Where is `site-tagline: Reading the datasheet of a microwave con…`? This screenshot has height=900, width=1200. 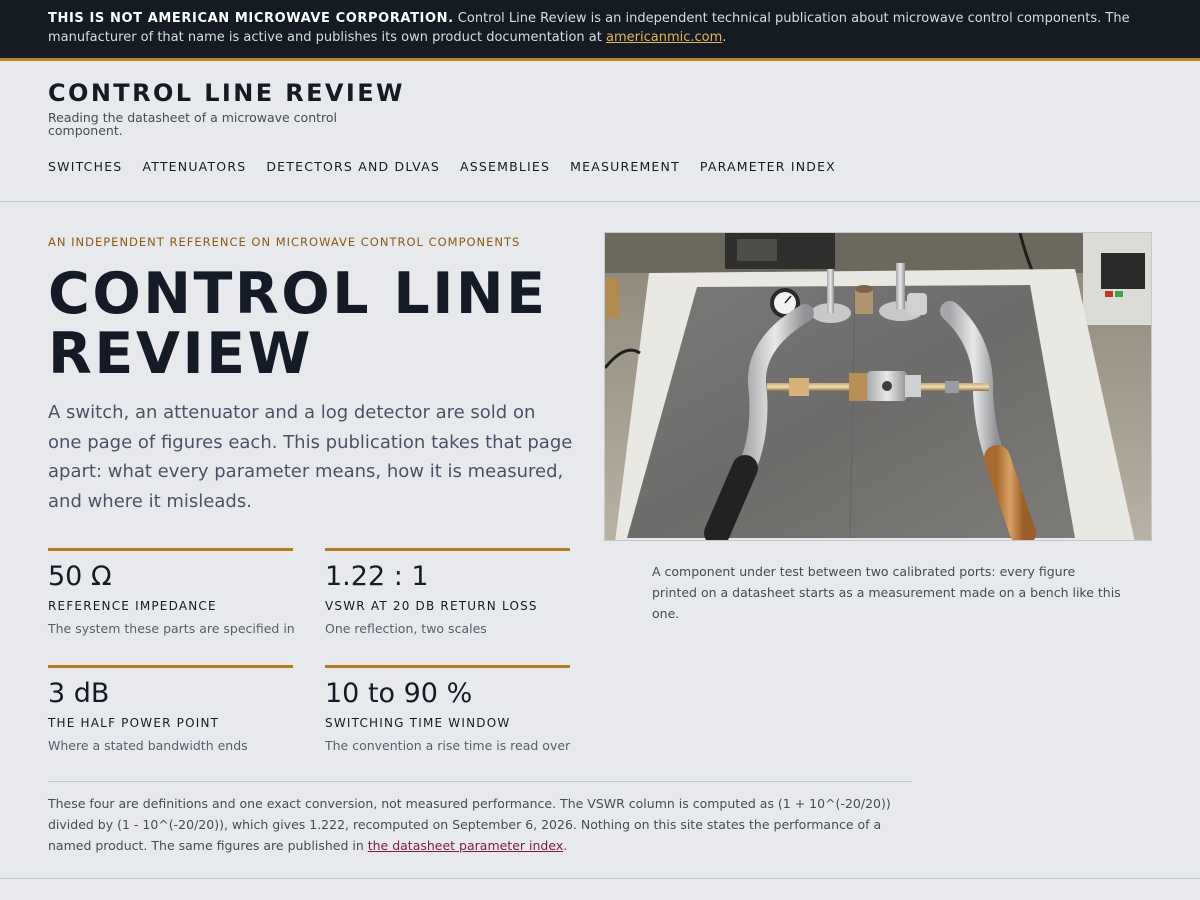
site-tagline: Reading the datasheet of a microwave con… is located at coordinates (193, 124).